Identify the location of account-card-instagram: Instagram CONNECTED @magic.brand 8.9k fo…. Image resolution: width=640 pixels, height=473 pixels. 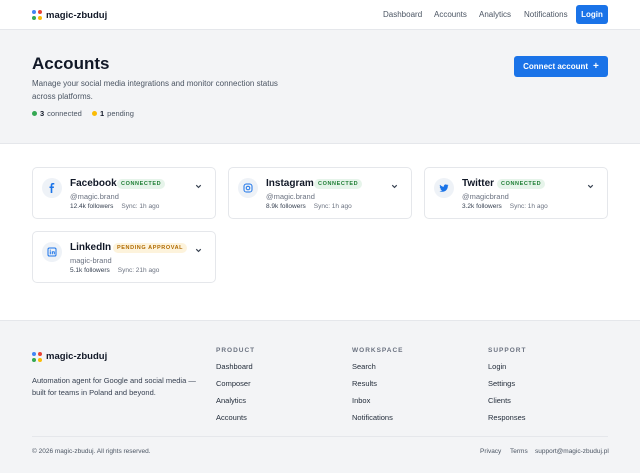
(320, 193).